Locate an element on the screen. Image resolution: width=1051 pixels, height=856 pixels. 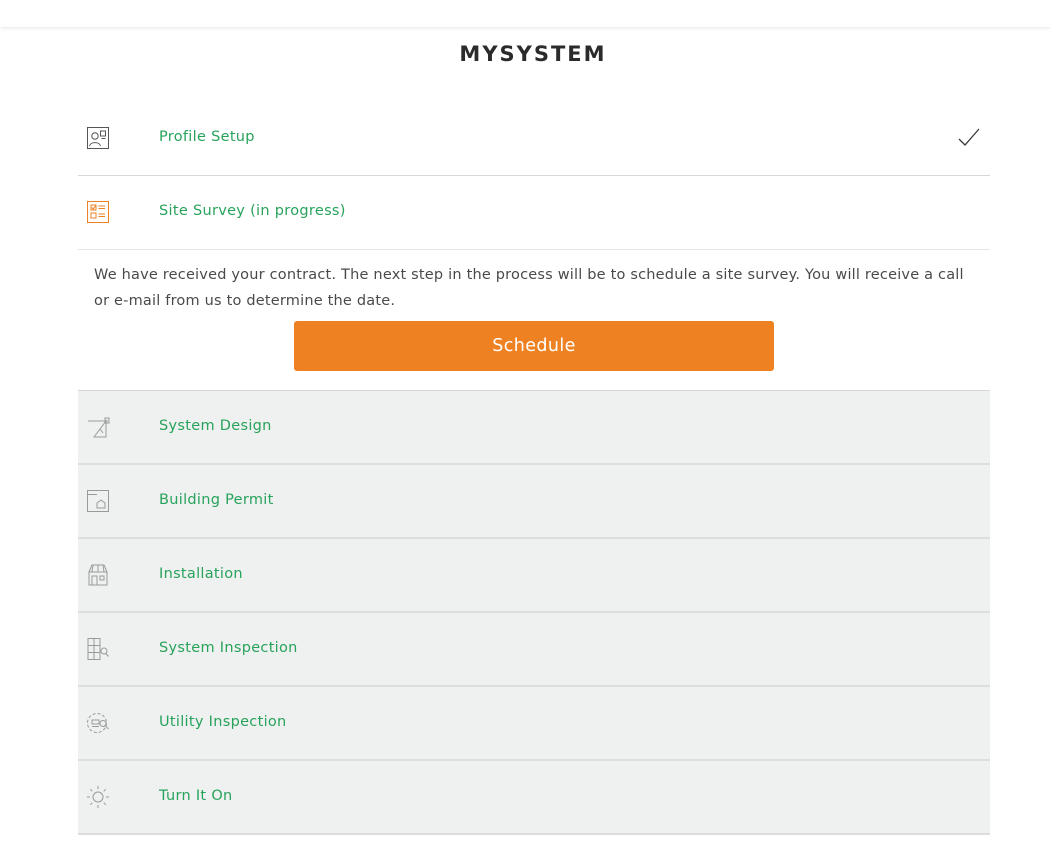
profile-card-icon is located at coordinates (98, 138).